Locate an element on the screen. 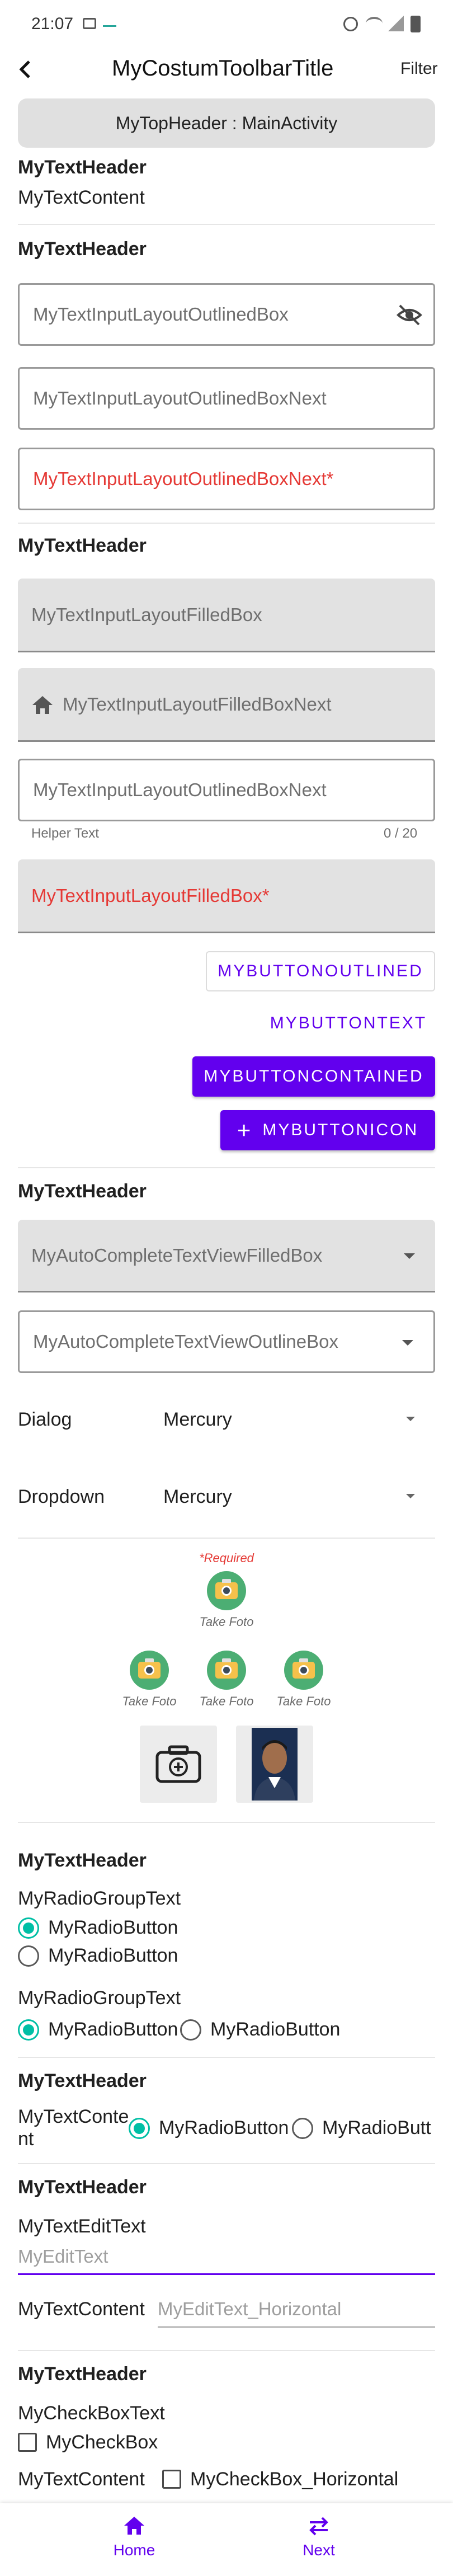 The width and height of the screenshot is (453, 2576). outlined-box-next-required-input: MyTextInputLayoutOutlinedBoxNext* is located at coordinates (226, 479).